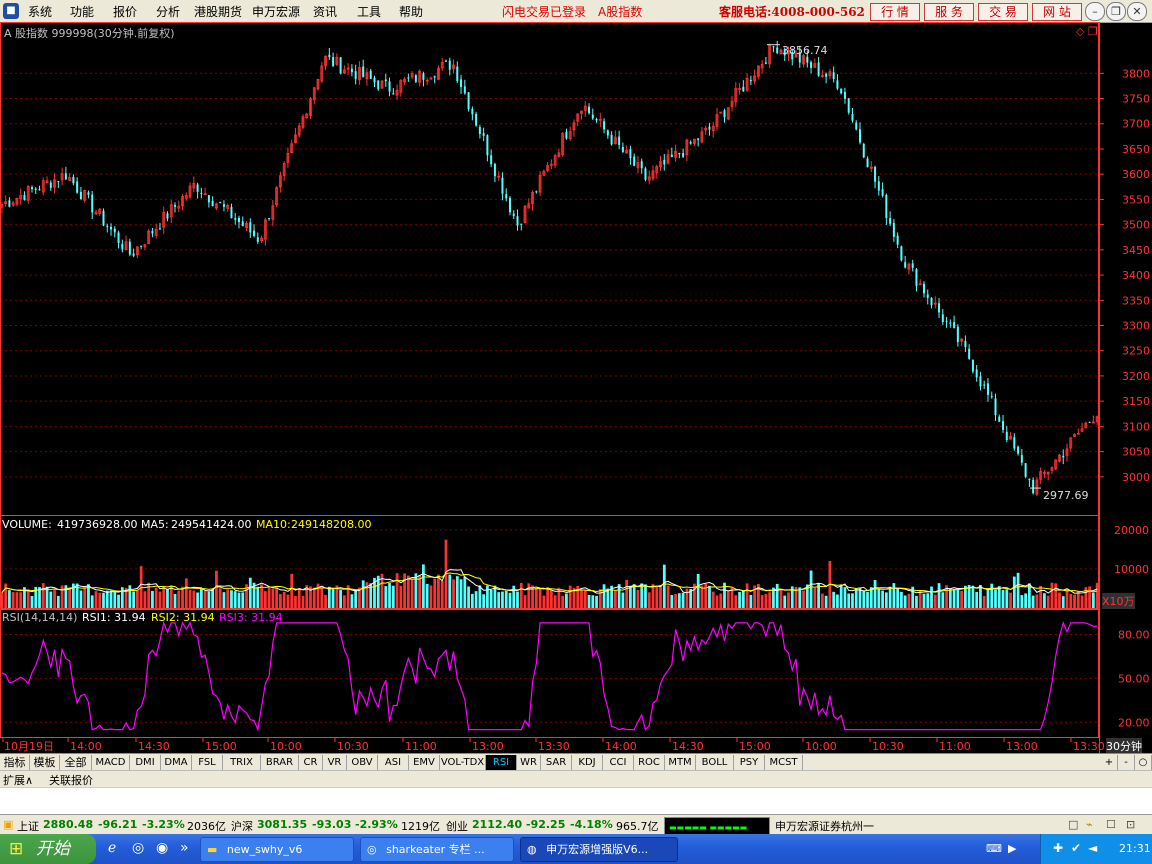  I want to click on indicator-tab-dmi: DMI, so click(145, 762).